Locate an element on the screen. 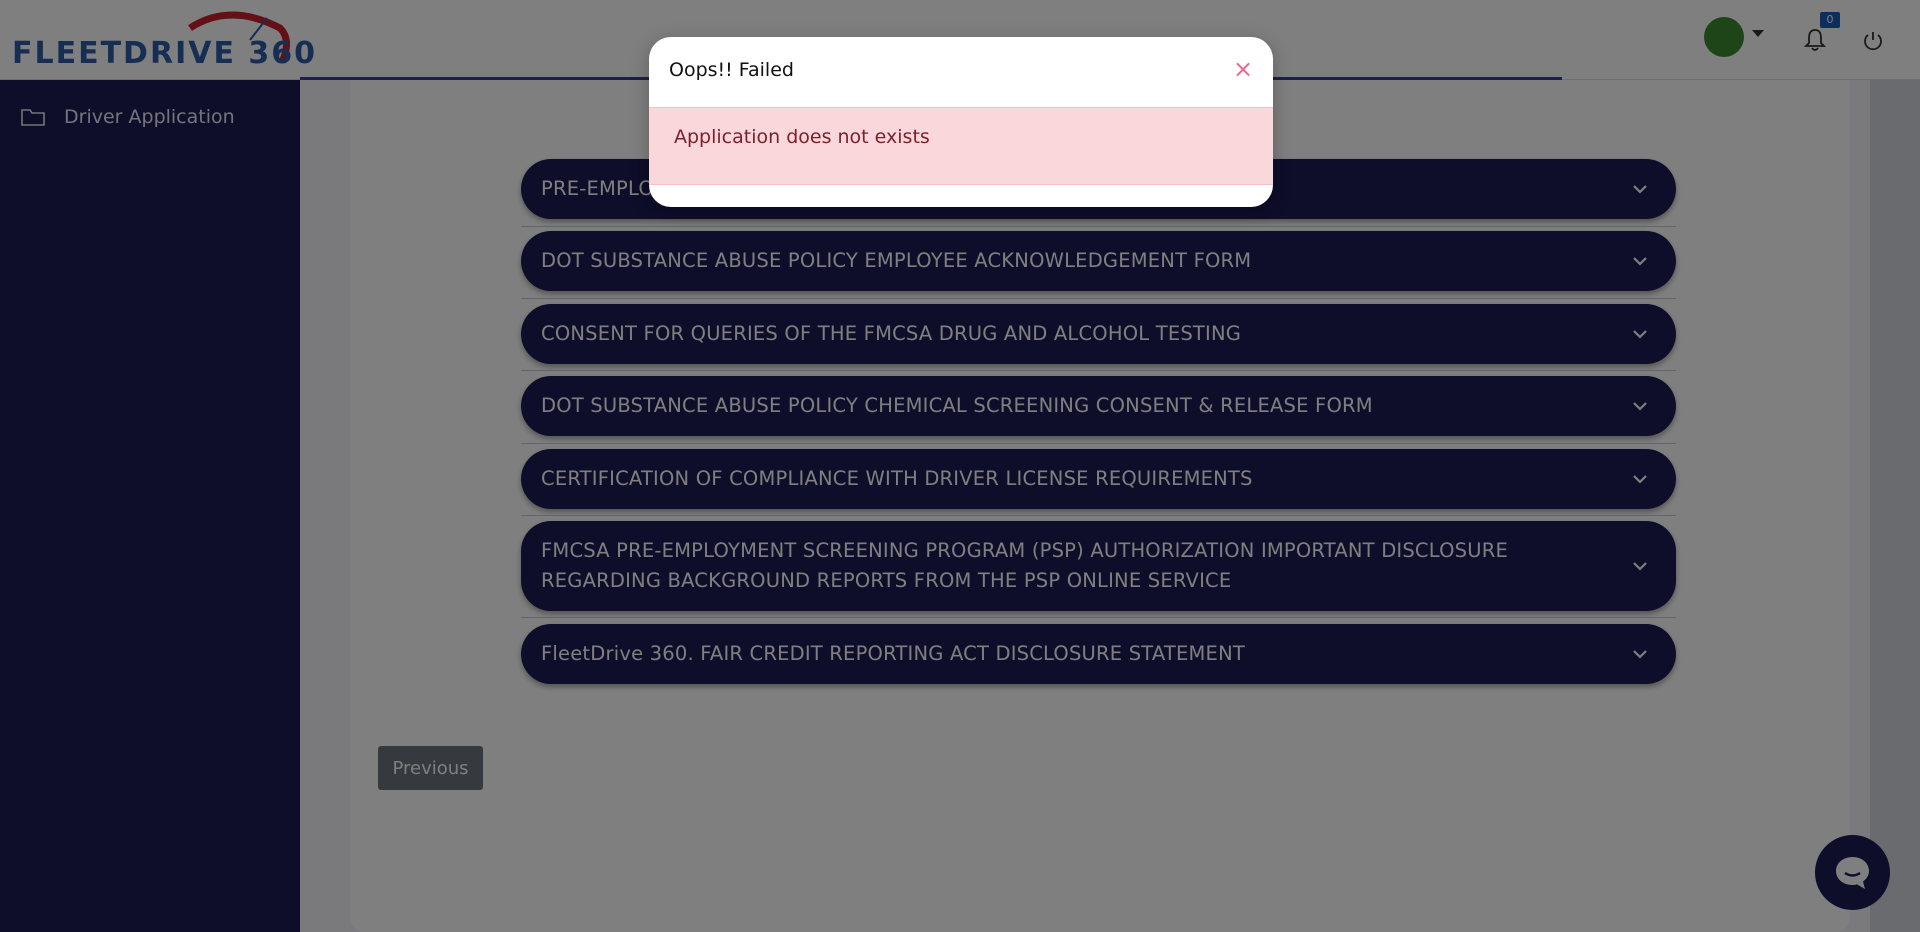 The width and height of the screenshot is (1920, 932). error-message: Application does not exists is located at coordinates (802, 137).